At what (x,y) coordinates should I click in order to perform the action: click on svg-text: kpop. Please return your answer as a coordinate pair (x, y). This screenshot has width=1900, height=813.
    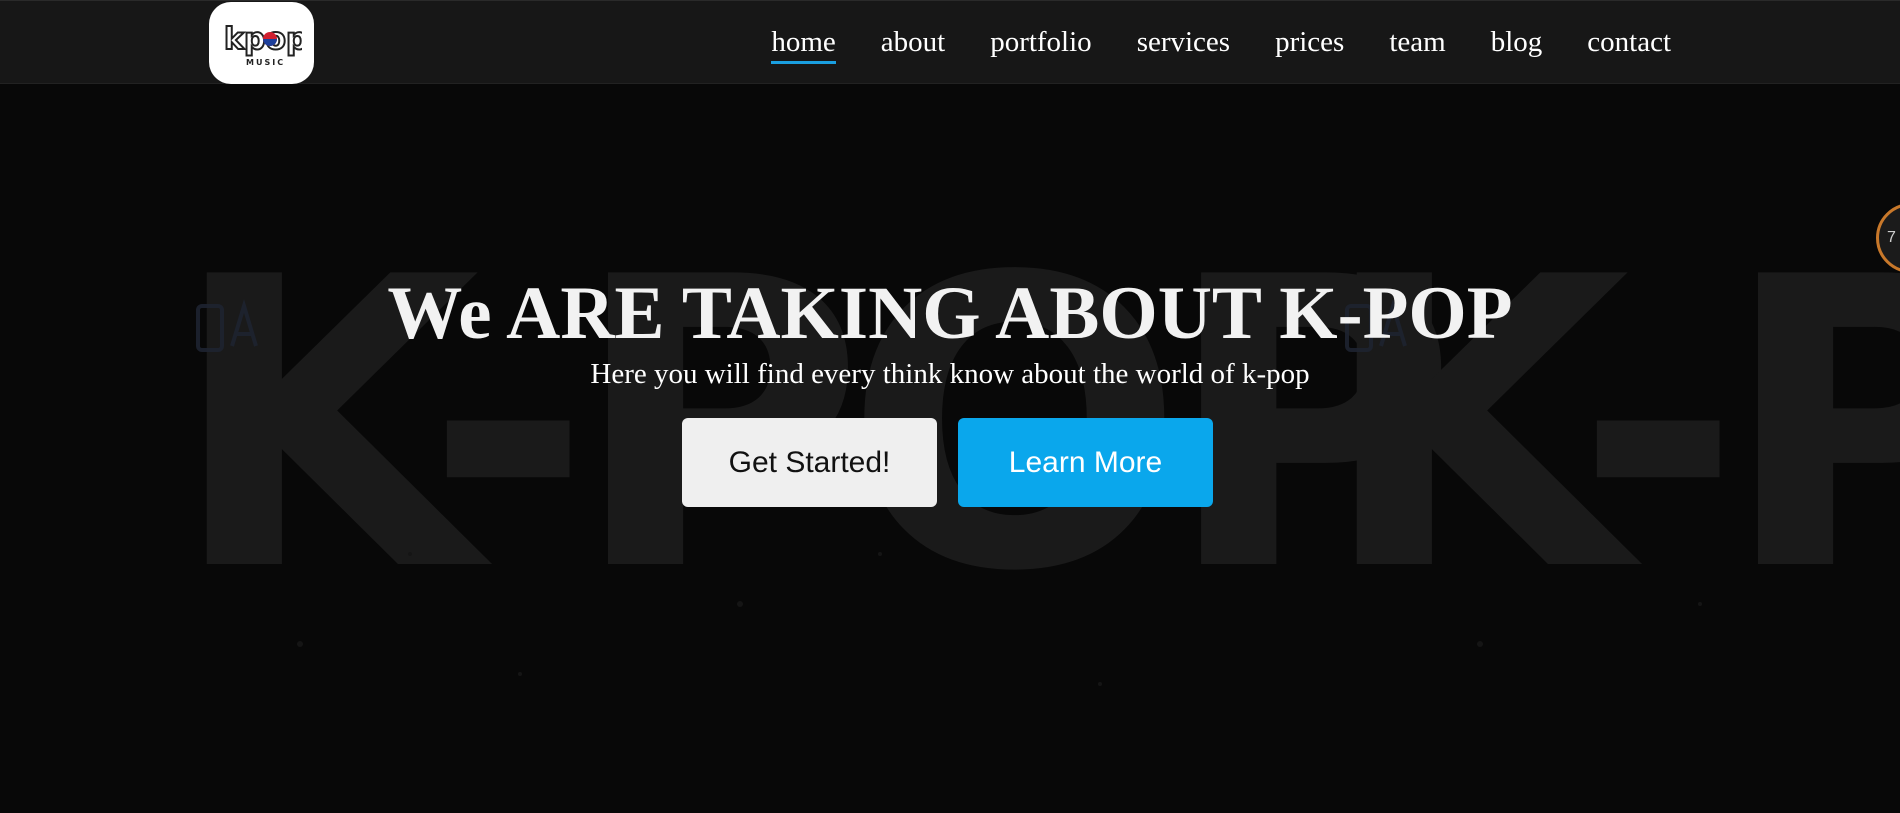
    Looking at the image, I should click on (263, 39).